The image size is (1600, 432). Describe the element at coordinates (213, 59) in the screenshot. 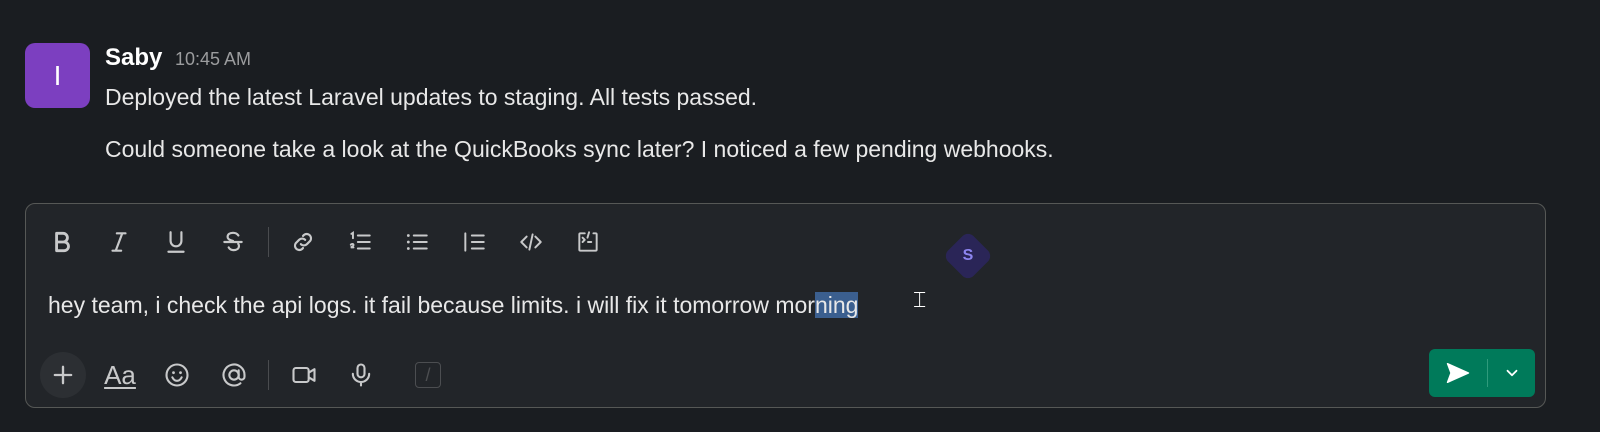

I see `message-timestamp: 10:45 AM` at that location.